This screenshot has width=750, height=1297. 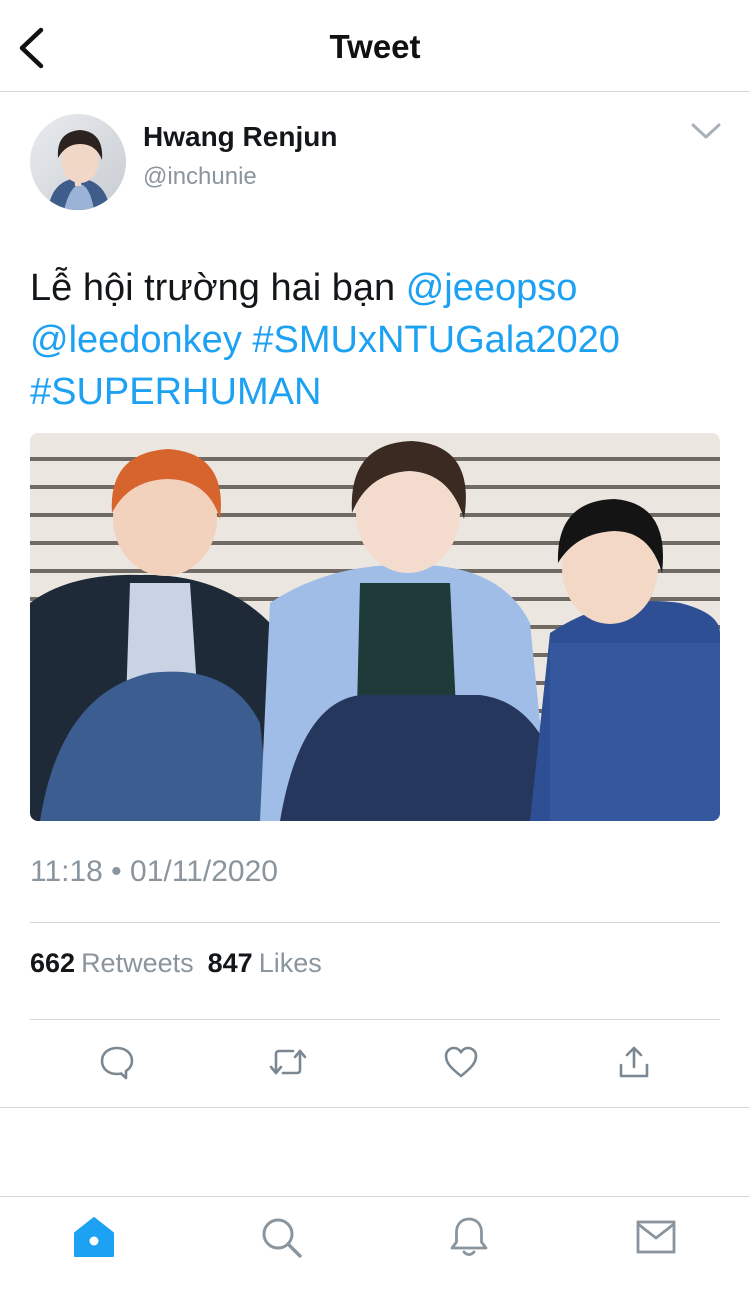 What do you see at coordinates (240, 137) in the screenshot?
I see `author-name: Hwang Renjun` at bounding box center [240, 137].